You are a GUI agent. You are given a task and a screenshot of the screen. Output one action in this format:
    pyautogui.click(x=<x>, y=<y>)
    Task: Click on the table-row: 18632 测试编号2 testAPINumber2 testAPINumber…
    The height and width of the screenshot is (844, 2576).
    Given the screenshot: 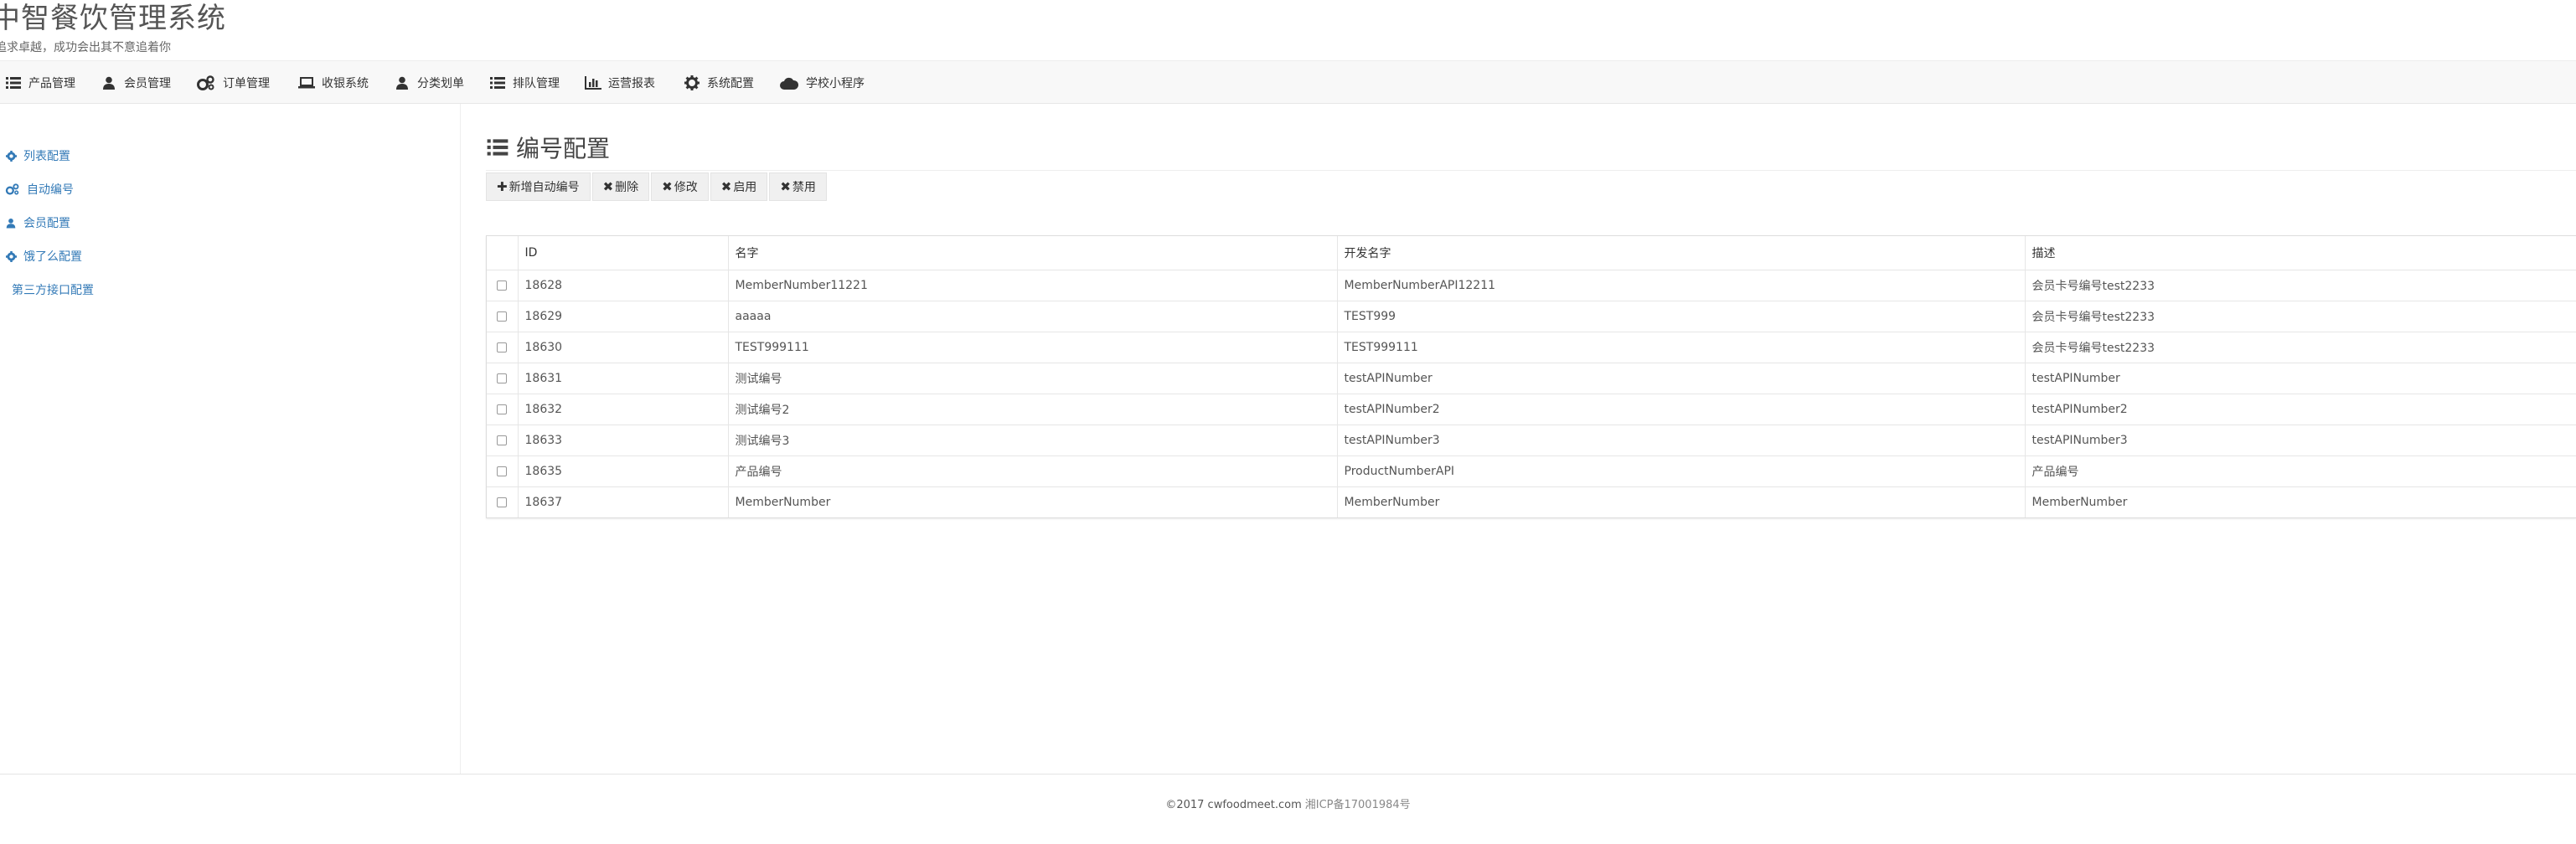 What is the action you would take?
    pyautogui.click(x=1531, y=409)
    